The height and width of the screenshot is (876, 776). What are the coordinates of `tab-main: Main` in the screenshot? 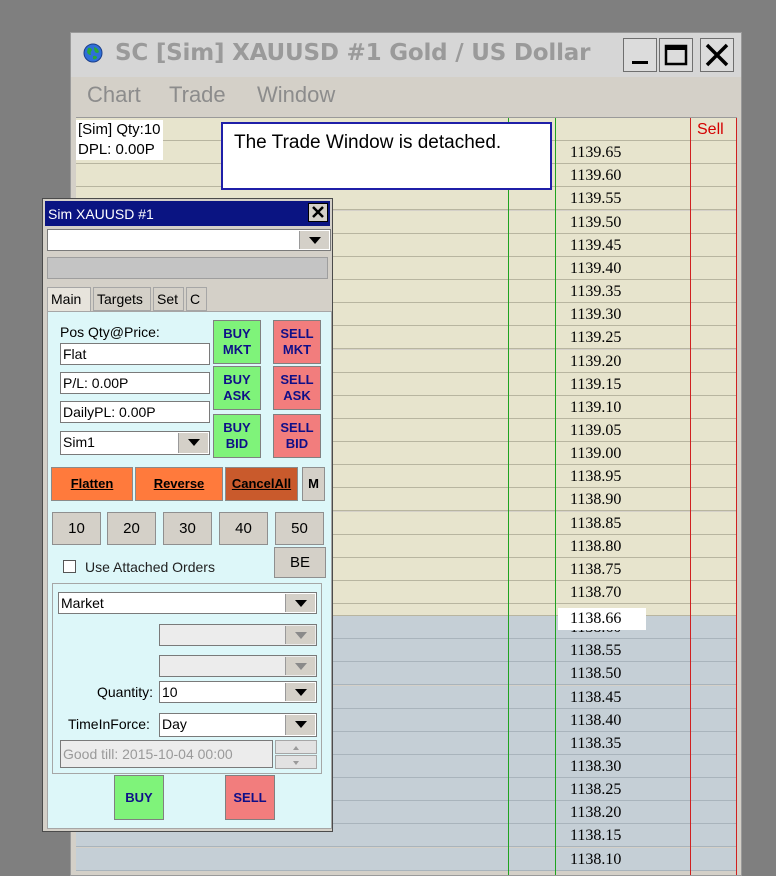 It's located at (69, 299).